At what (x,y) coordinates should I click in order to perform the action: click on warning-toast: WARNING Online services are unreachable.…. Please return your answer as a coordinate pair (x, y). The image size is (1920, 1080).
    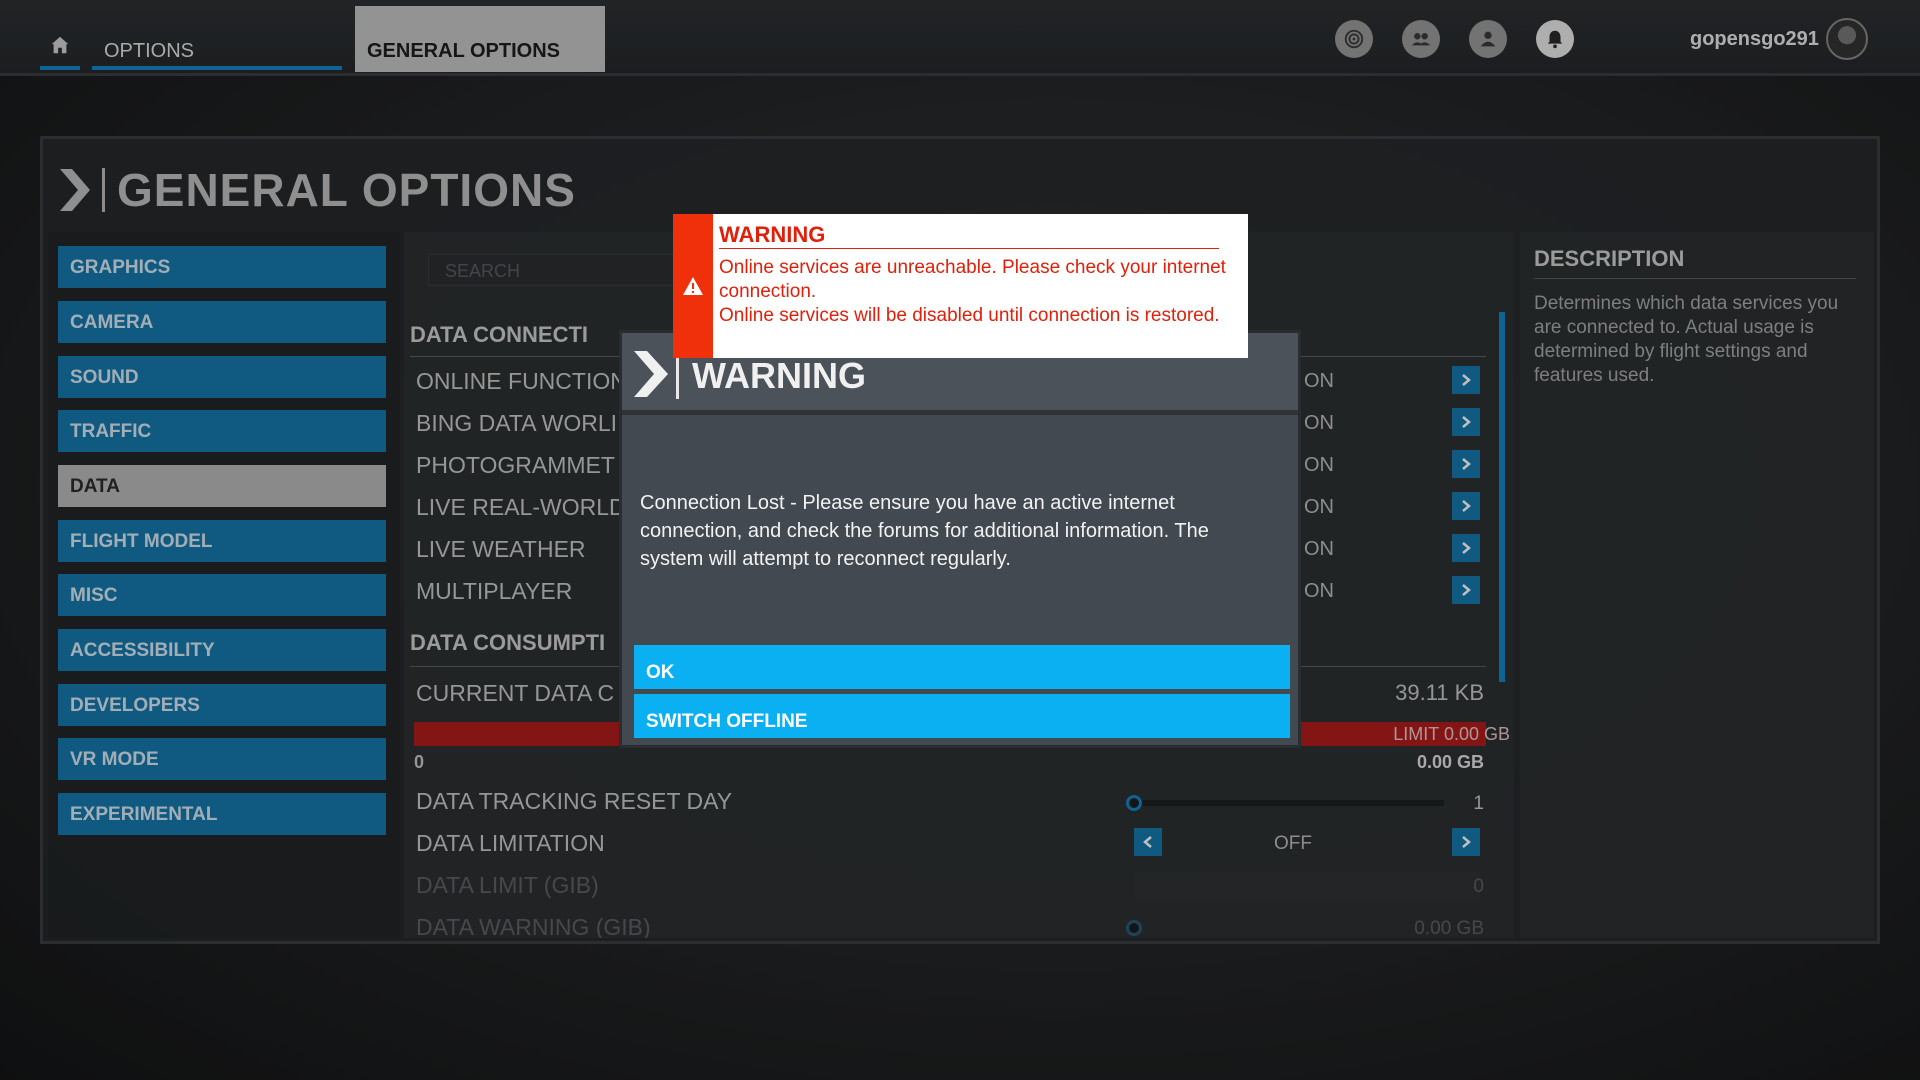
    Looking at the image, I should click on (960, 286).